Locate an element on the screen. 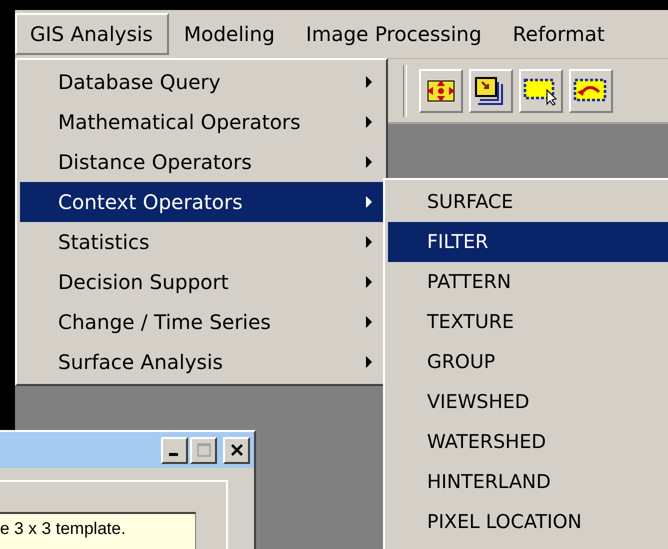  close-button is located at coordinates (236, 450).